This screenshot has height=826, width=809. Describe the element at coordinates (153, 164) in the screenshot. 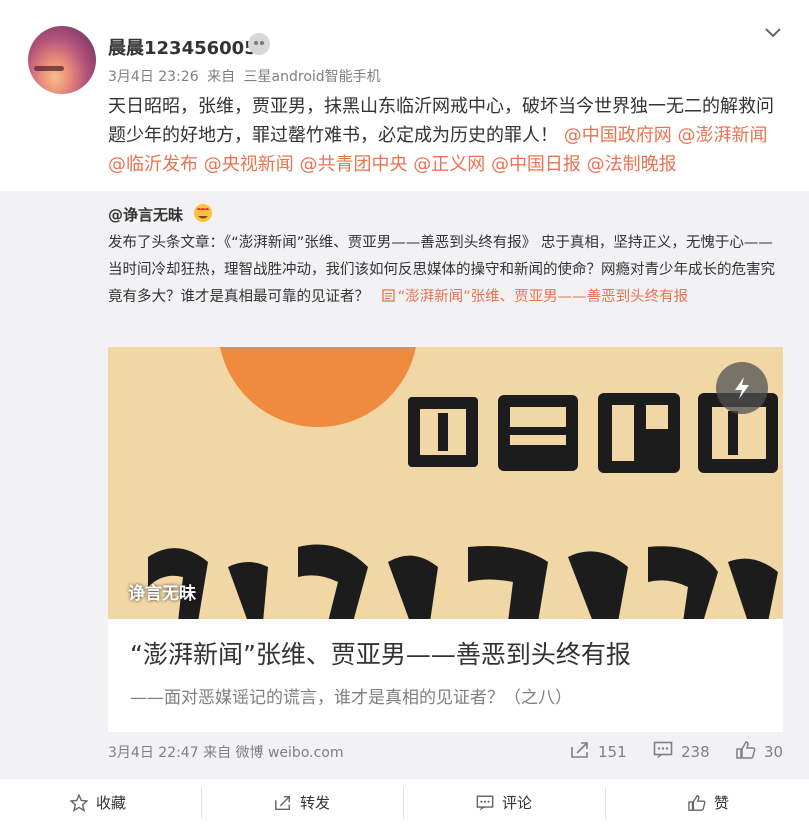

I see `mention-link: @临沂发布` at that location.